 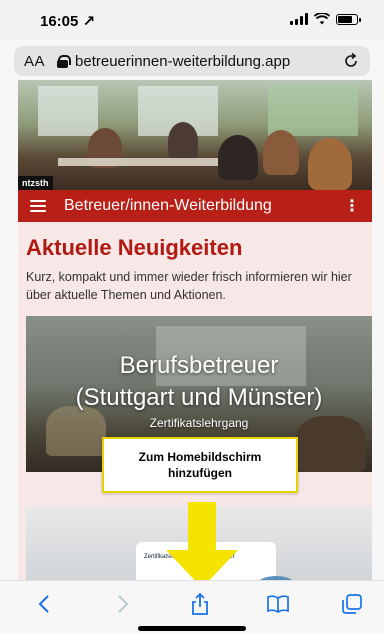 What do you see at coordinates (200, 457) in the screenshot?
I see `callout-line1: Zum Homebildschirm` at bounding box center [200, 457].